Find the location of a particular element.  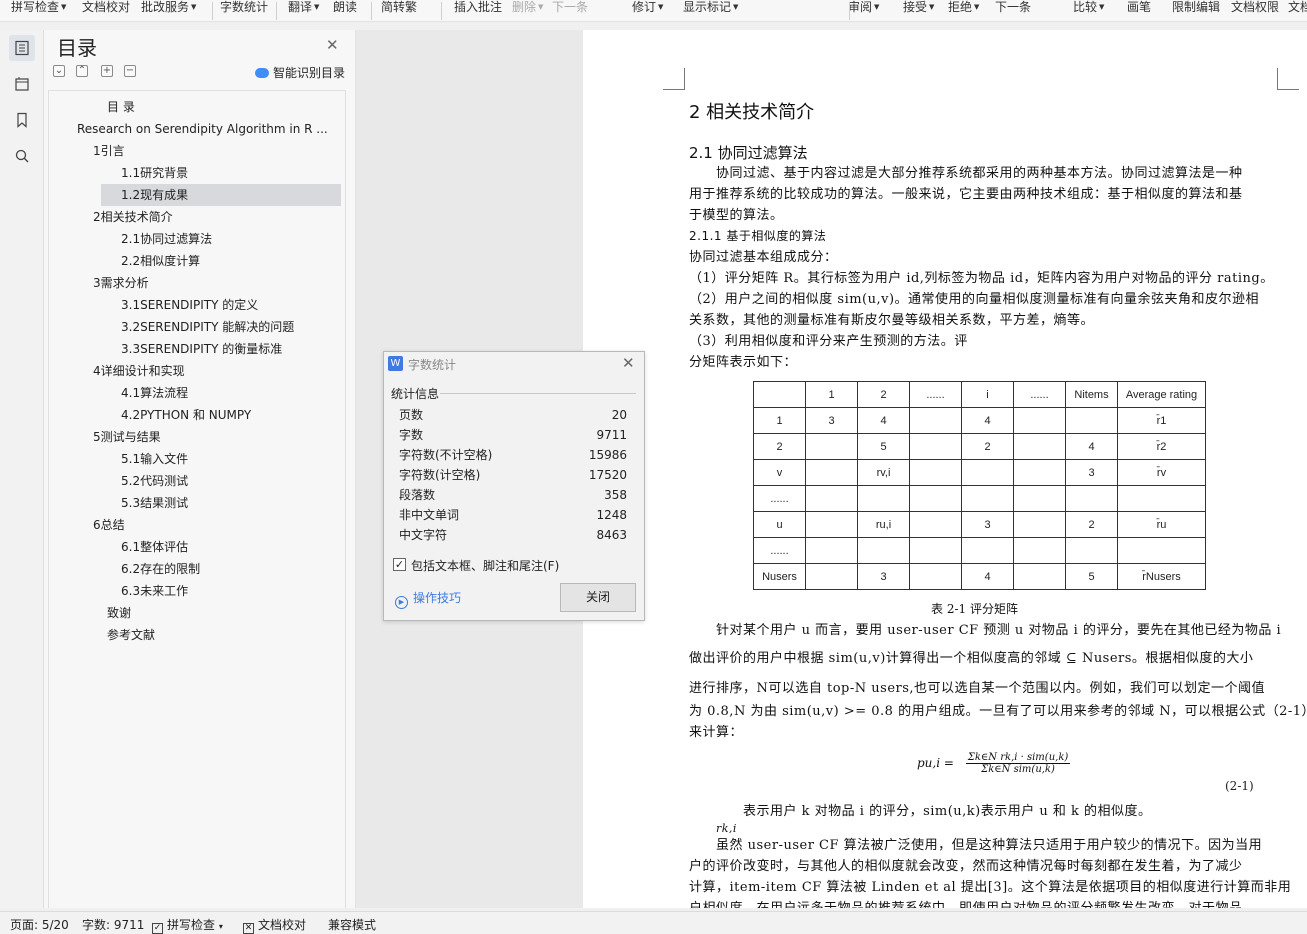

tips-label: 操作技巧 is located at coordinates (437, 598).